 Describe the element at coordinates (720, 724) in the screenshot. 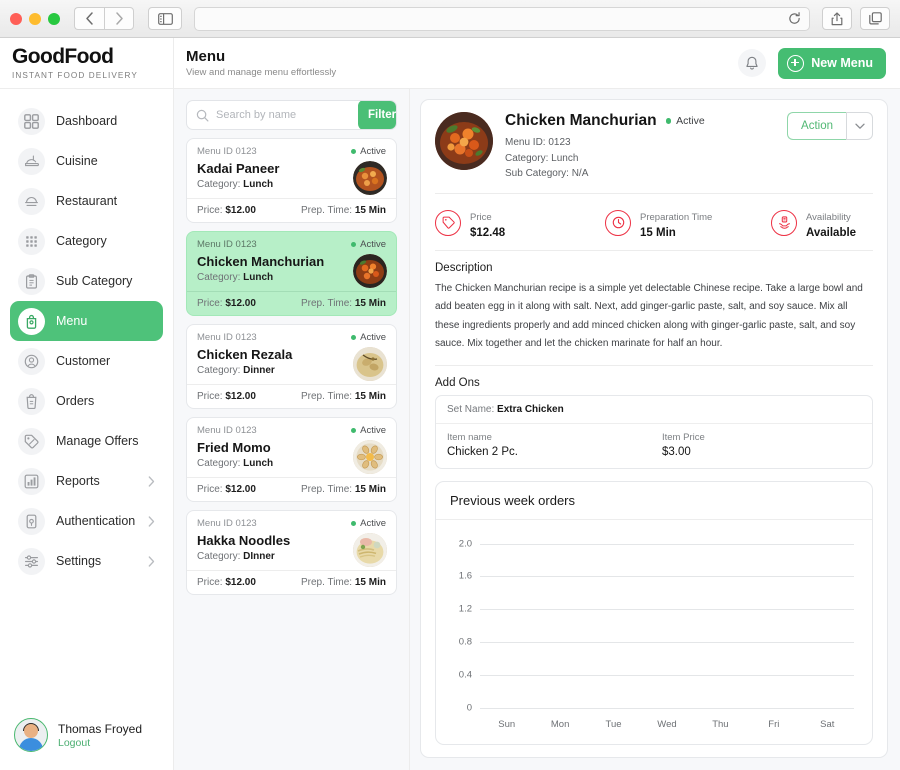

I see `chart-x-tick: Thu` at that location.